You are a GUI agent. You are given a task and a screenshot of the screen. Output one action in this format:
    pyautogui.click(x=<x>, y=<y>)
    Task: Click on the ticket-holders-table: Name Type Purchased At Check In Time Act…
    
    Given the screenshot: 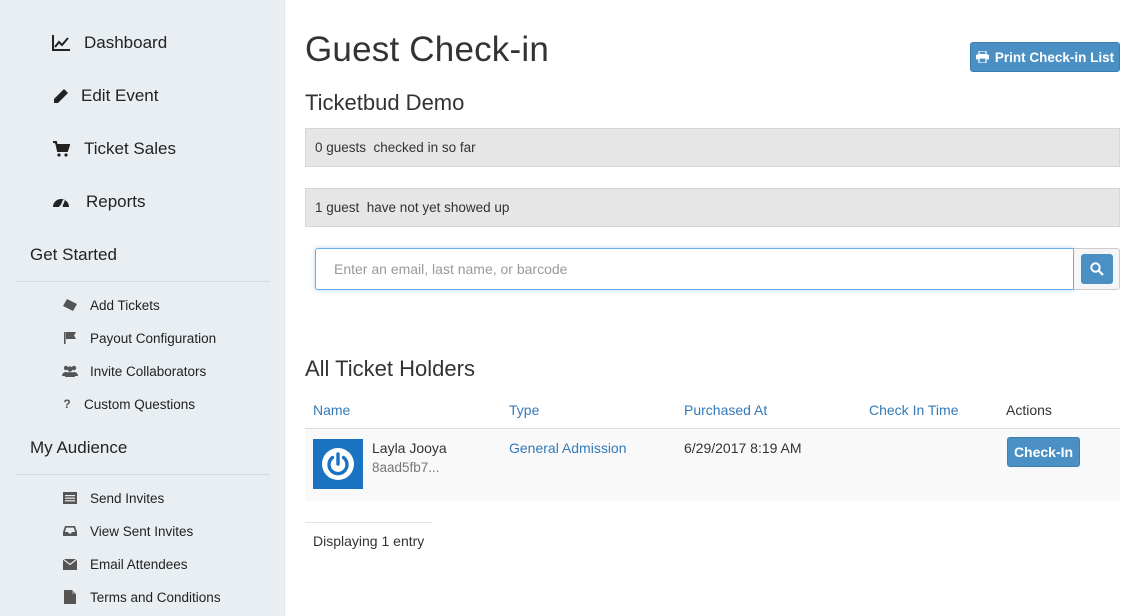 What is the action you would take?
    pyautogui.click(x=712, y=447)
    